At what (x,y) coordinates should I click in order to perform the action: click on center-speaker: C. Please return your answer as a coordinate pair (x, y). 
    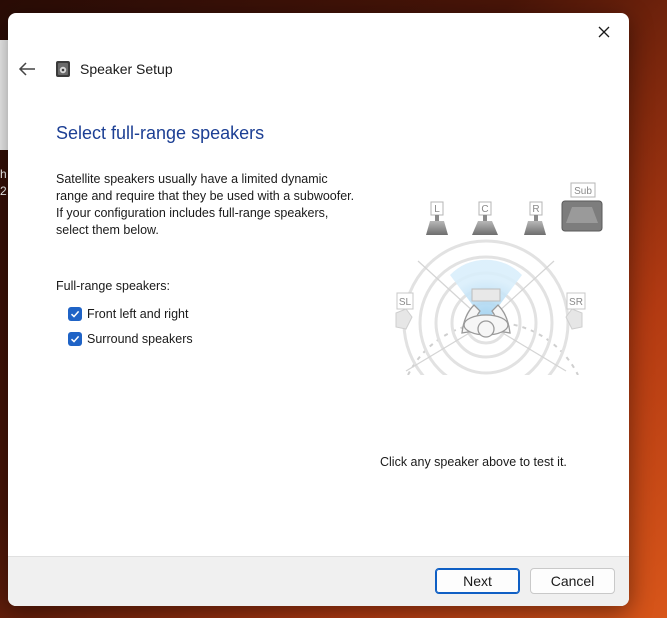
    Looking at the image, I should click on (485, 218).